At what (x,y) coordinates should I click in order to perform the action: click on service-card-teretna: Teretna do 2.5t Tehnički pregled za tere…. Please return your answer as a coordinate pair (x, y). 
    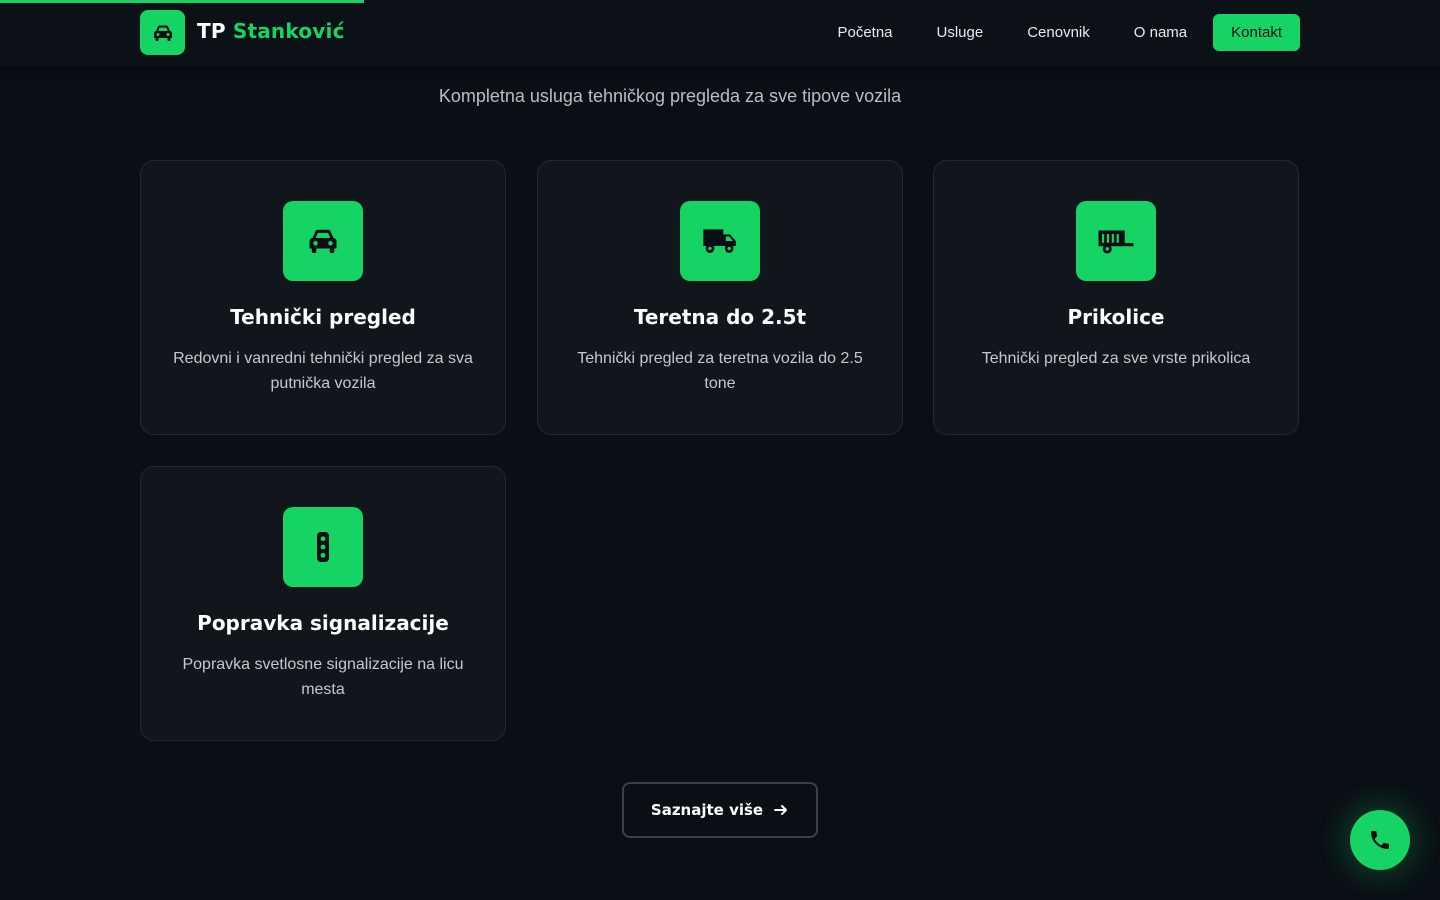
    Looking at the image, I should click on (720, 297).